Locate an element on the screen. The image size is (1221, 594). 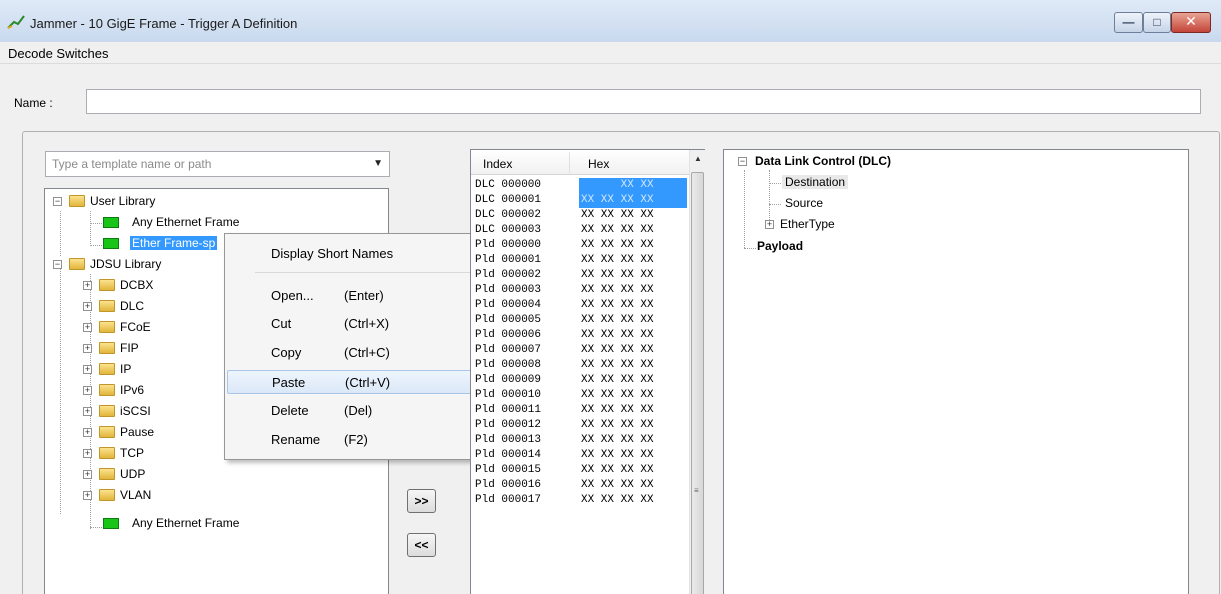
menu-item-open: Open... (Enter) is located at coordinates (355, 296).